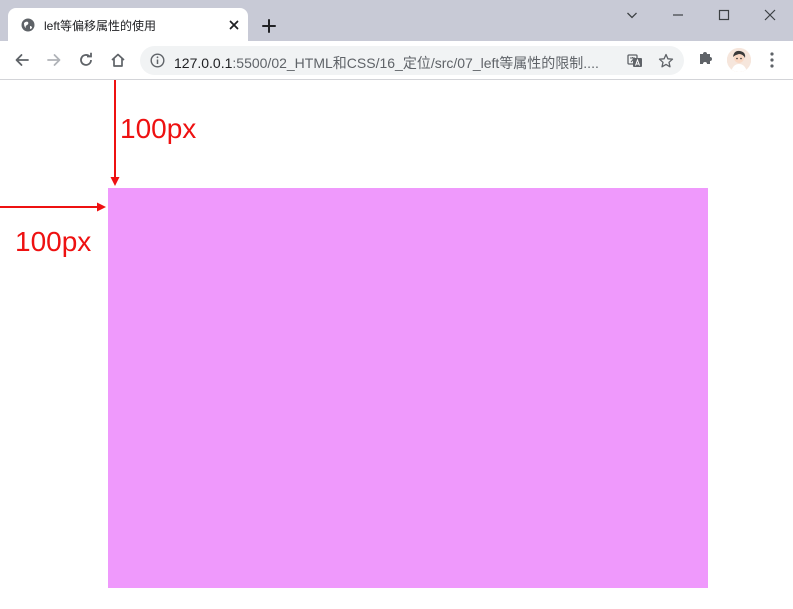  What do you see at coordinates (115, 133) in the screenshot?
I see `top-offset-arrow` at bounding box center [115, 133].